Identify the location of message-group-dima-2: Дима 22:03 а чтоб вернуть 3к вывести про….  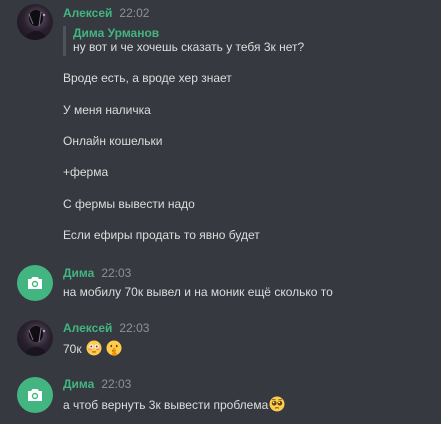
(220, 398).